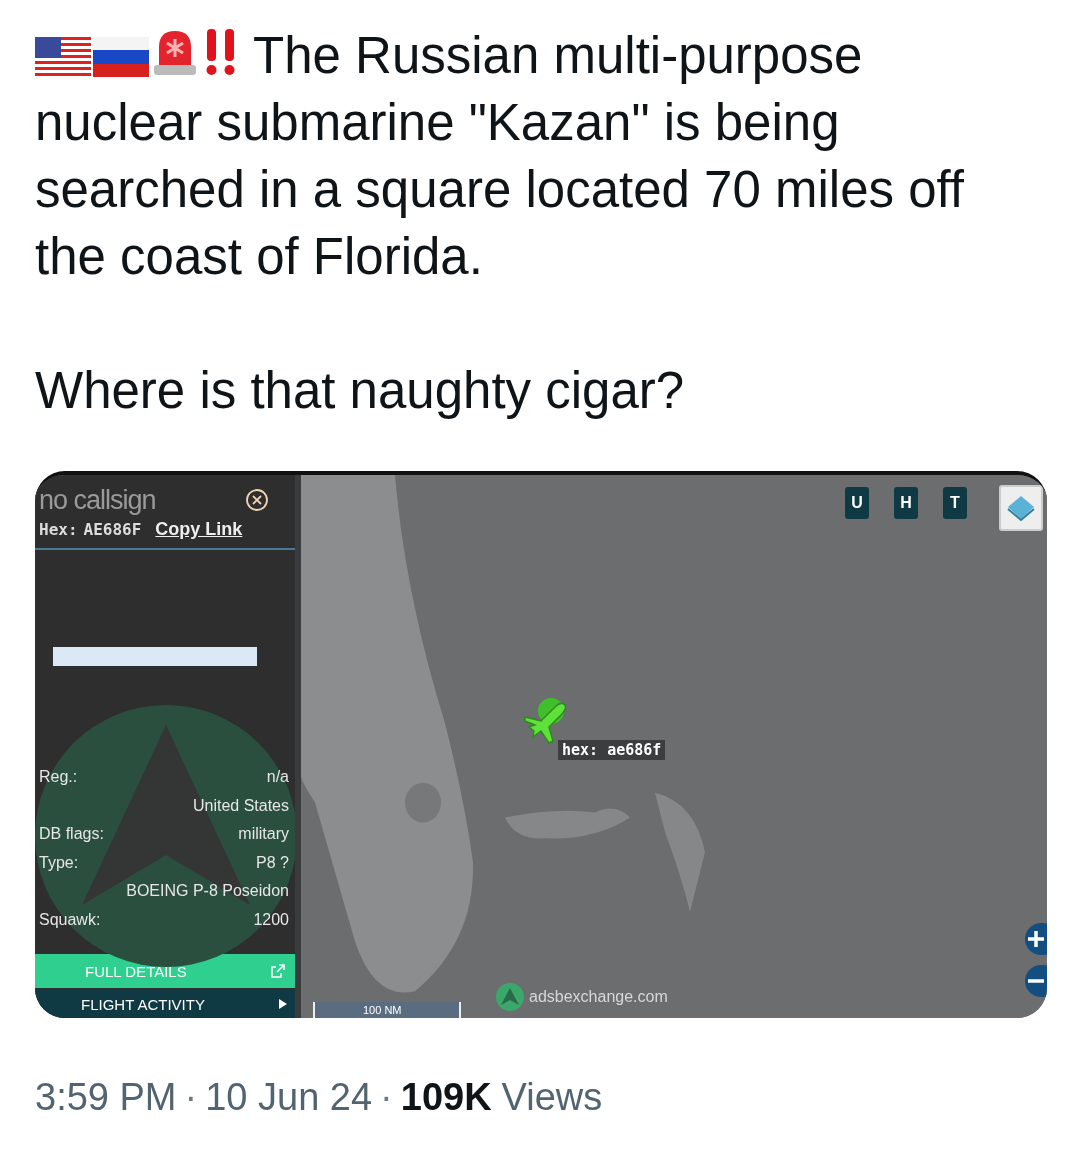 The height and width of the screenshot is (1158, 1080). What do you see at coordinates (558, 55) in the screenshot?
I see `post-text: The Russian multi-purpose` at bounding box center [558, 55].